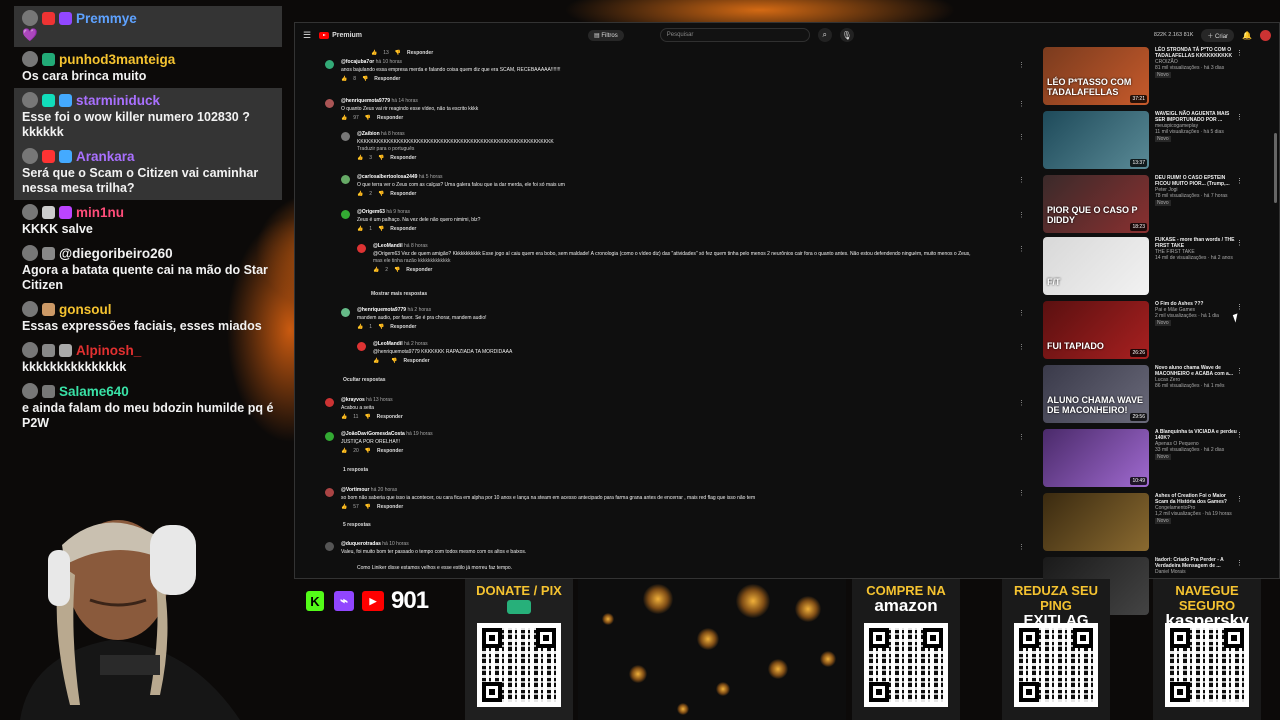  I want to click on comment-author: @duquerotradas, so click(361, 544).